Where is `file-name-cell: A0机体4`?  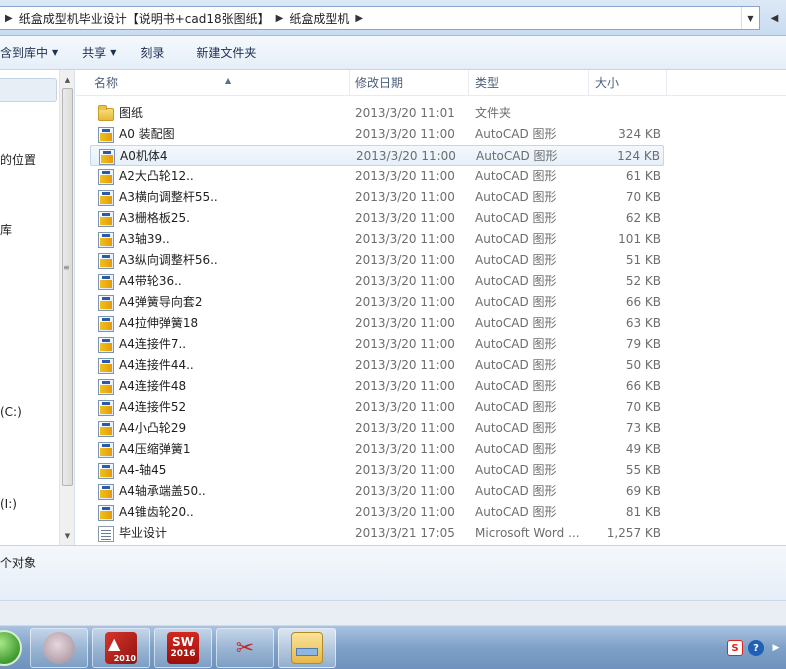 file-name-cell: A0机体4 is located at coordinates (133, 156).